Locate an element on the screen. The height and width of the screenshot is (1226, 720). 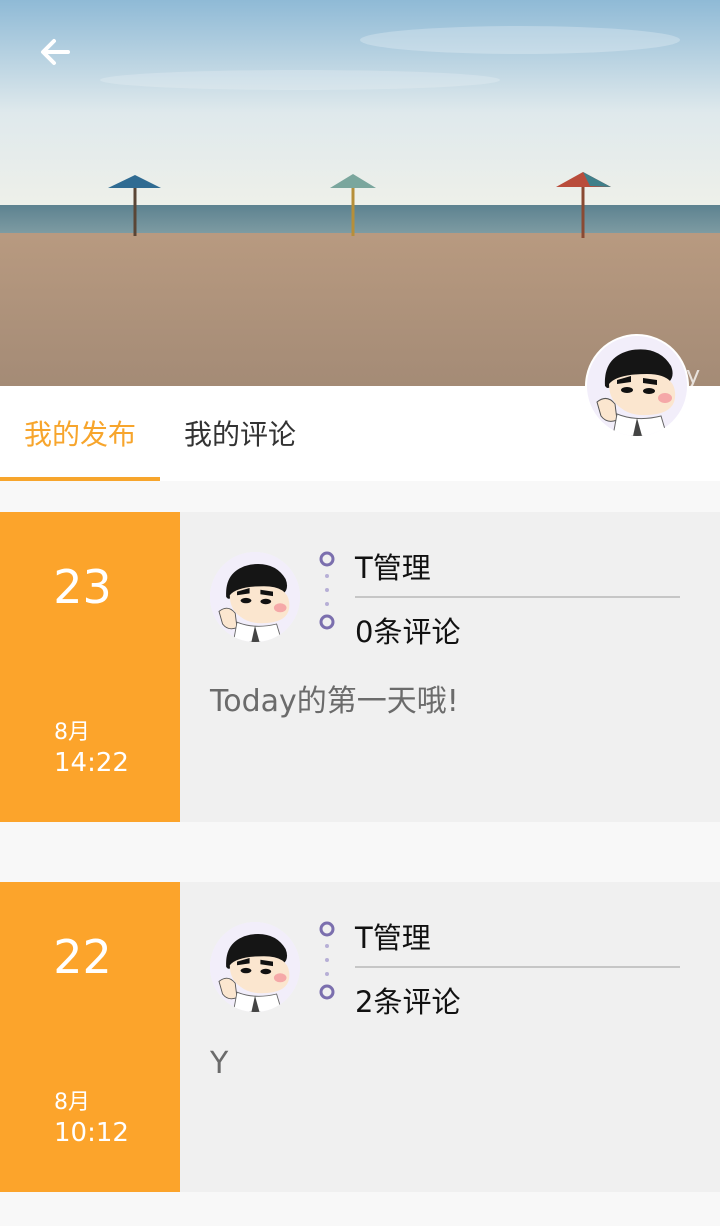
tab-my-comments: 我的评论 is located at coordinates (240, 433).